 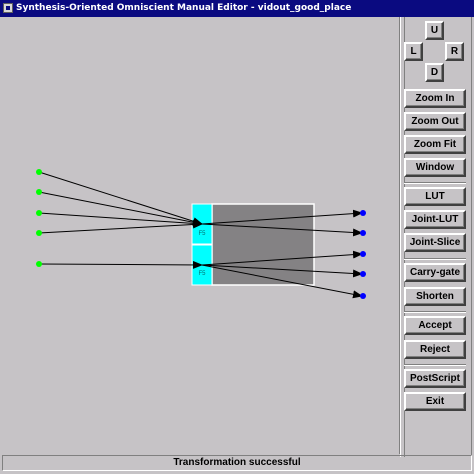 What do you see at coordinates (435, 401) in the screenshot?
I see `exit-button: Exit` at bounding box center [435, 401].